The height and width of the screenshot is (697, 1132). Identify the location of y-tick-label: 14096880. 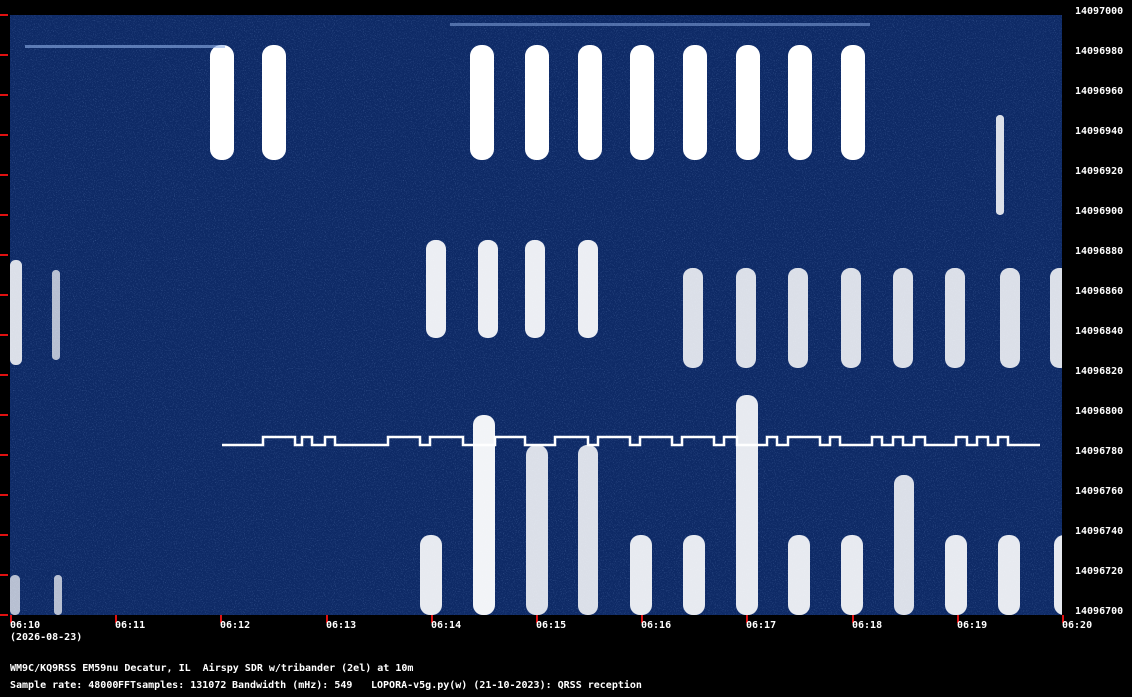
(1099, 251).